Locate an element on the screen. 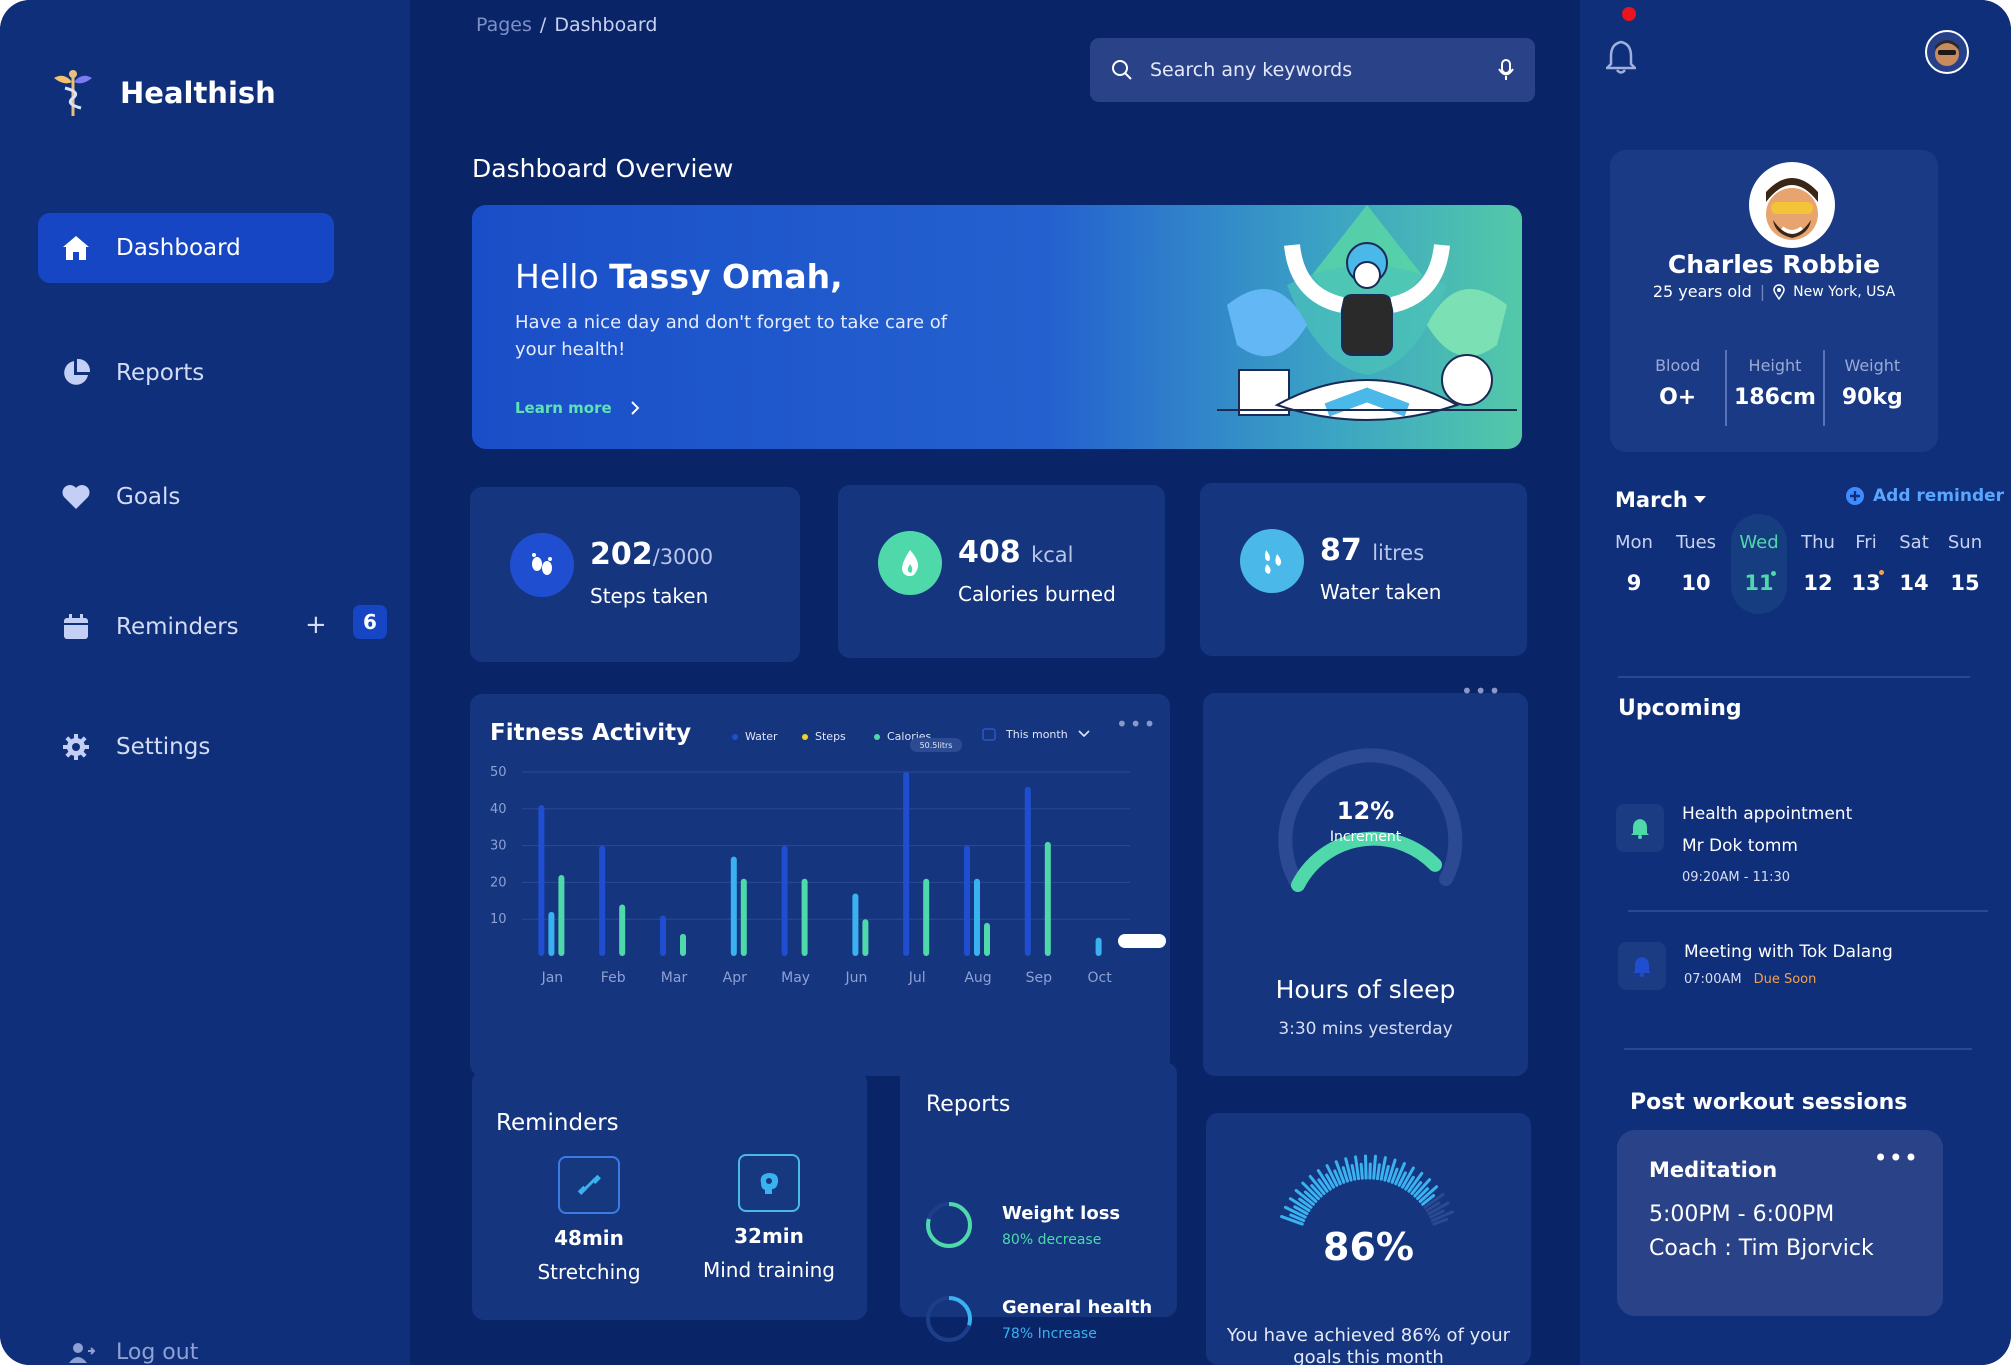 The image size is (2011, 1365). profile-stat-height: Height 186cm is located at coordinates (1773, 388).